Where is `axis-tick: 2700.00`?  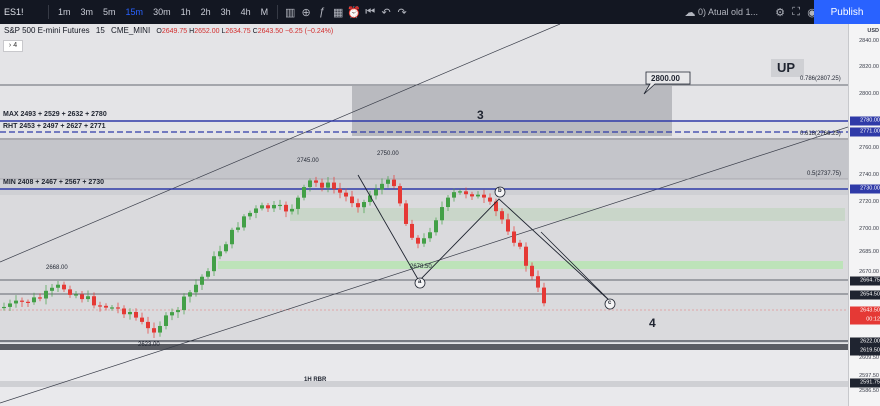 axis-tick: 2700.00 is located at coordinates (869, 229).